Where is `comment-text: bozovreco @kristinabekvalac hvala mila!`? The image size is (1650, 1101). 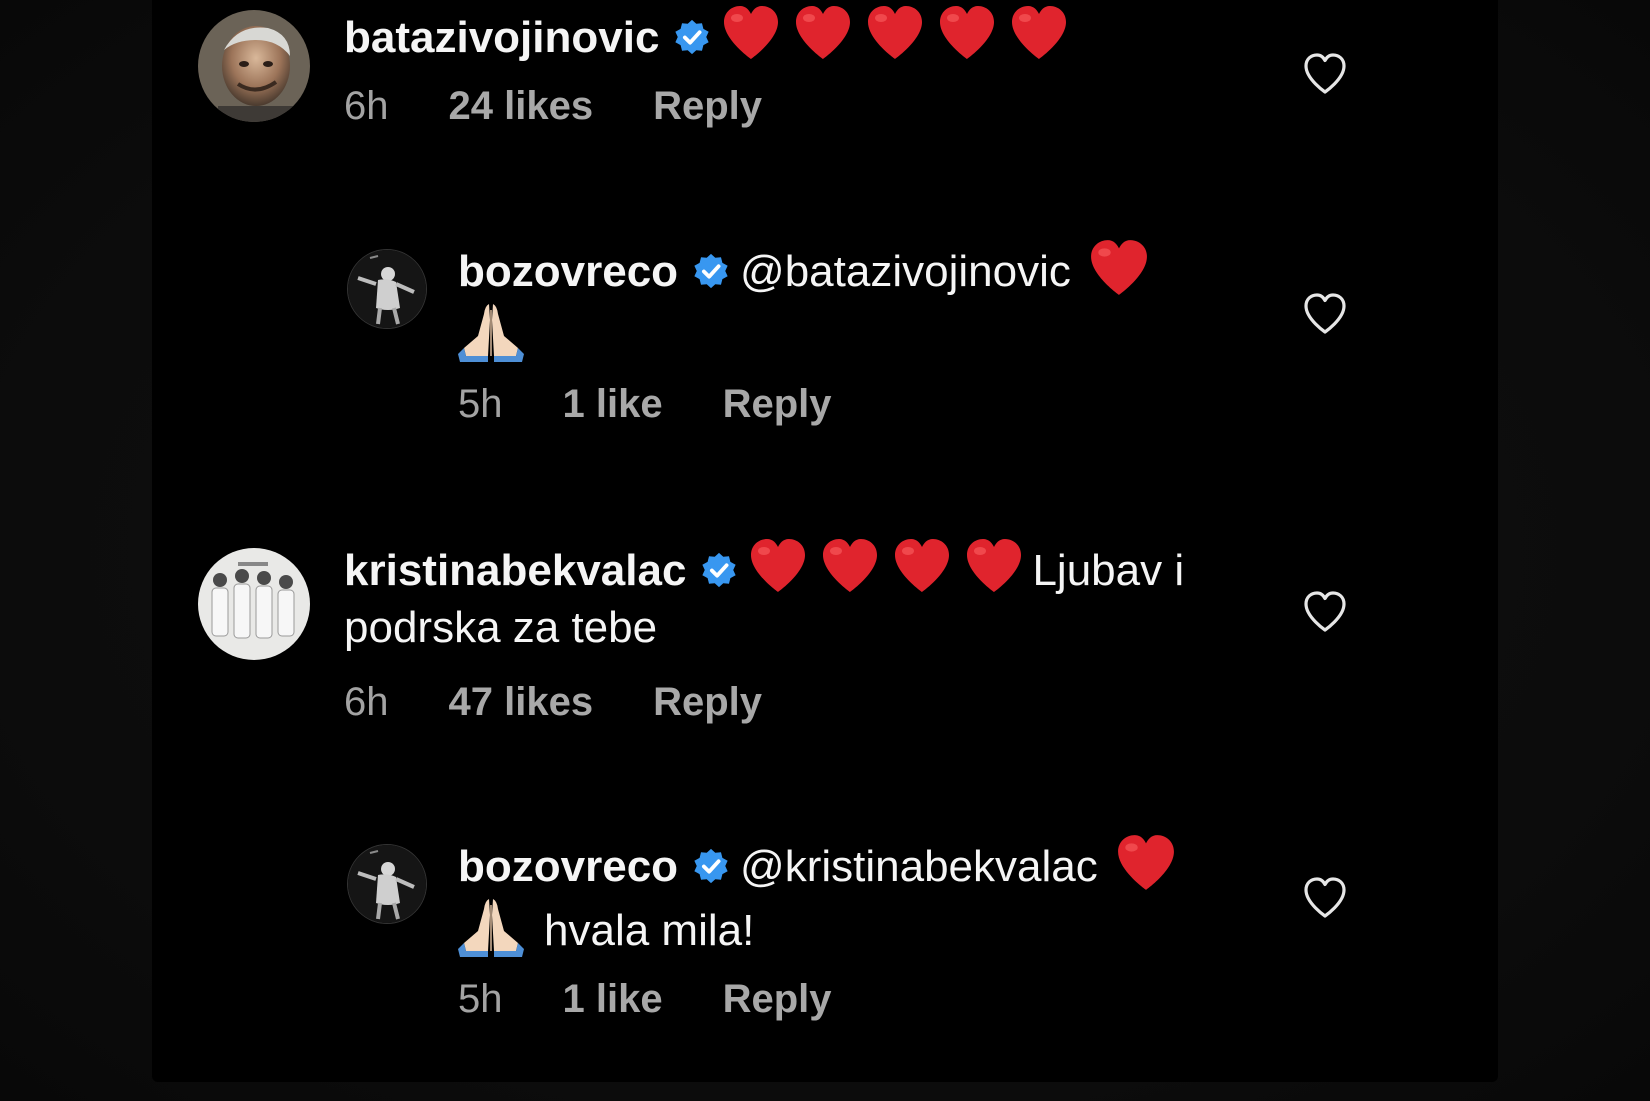 comment-text: bozovreco @kristinabekvalac hvala mila! is located at coordinates (938, 896).